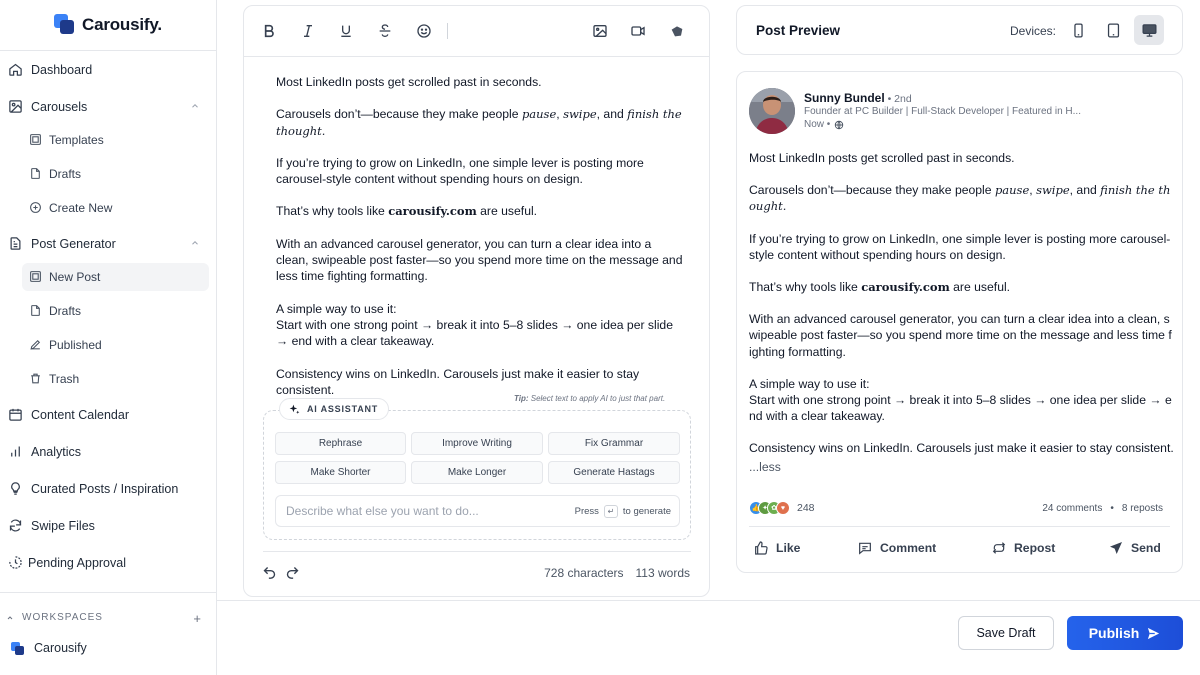 The image size is (1200, 675). Describe the element at coordinates (122, 24) in the screenshot. I see `brand-name: Carousify.` at that location.